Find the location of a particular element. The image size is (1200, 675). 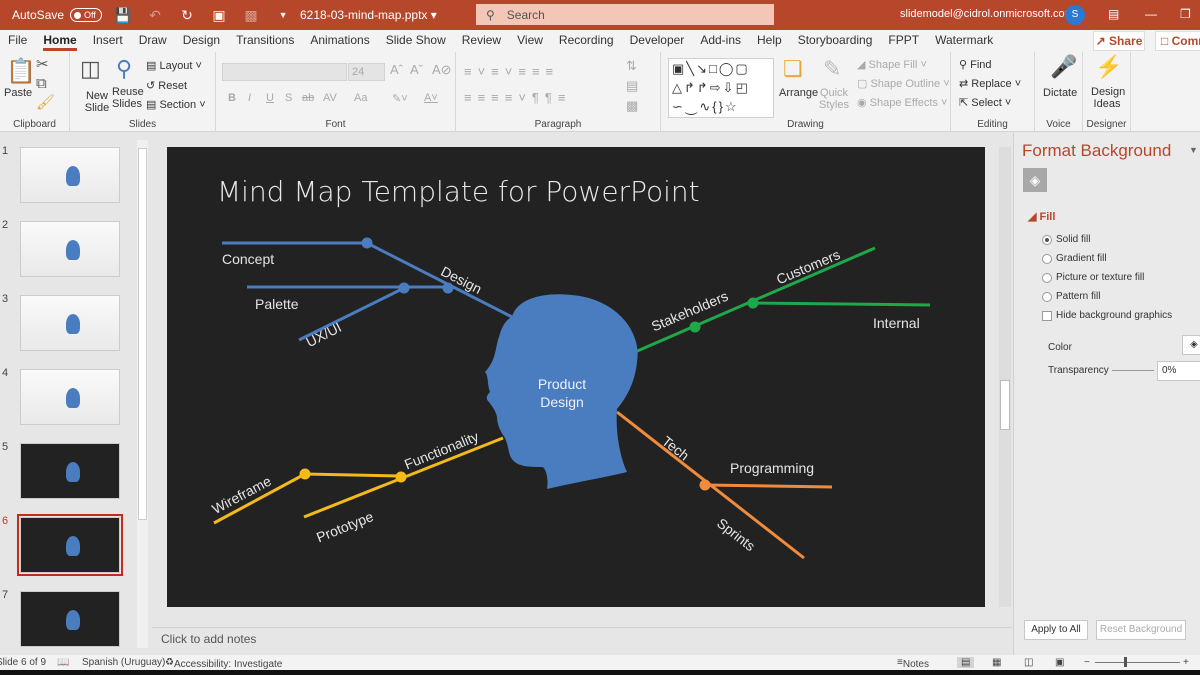

transparency-slider is located at coordinates (1133, 370).